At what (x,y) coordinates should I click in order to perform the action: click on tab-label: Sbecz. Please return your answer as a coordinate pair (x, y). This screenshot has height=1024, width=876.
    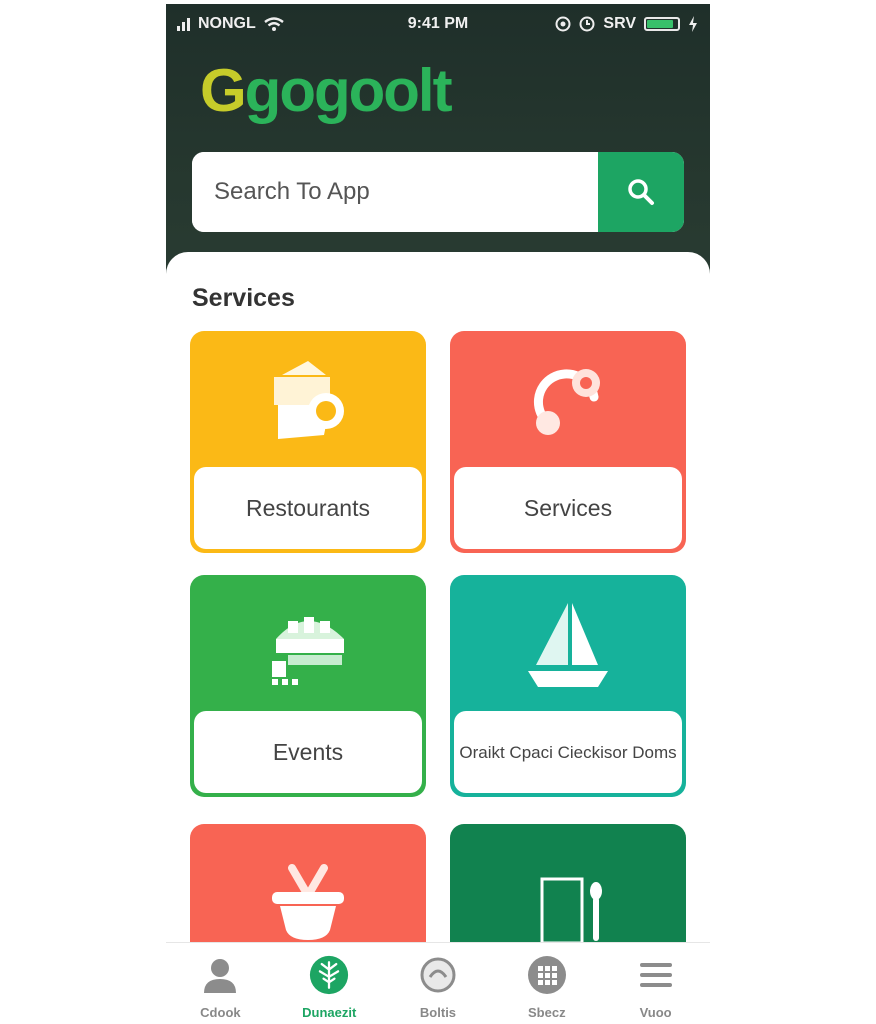
    Looking at the image, I should click on (547, 1012).